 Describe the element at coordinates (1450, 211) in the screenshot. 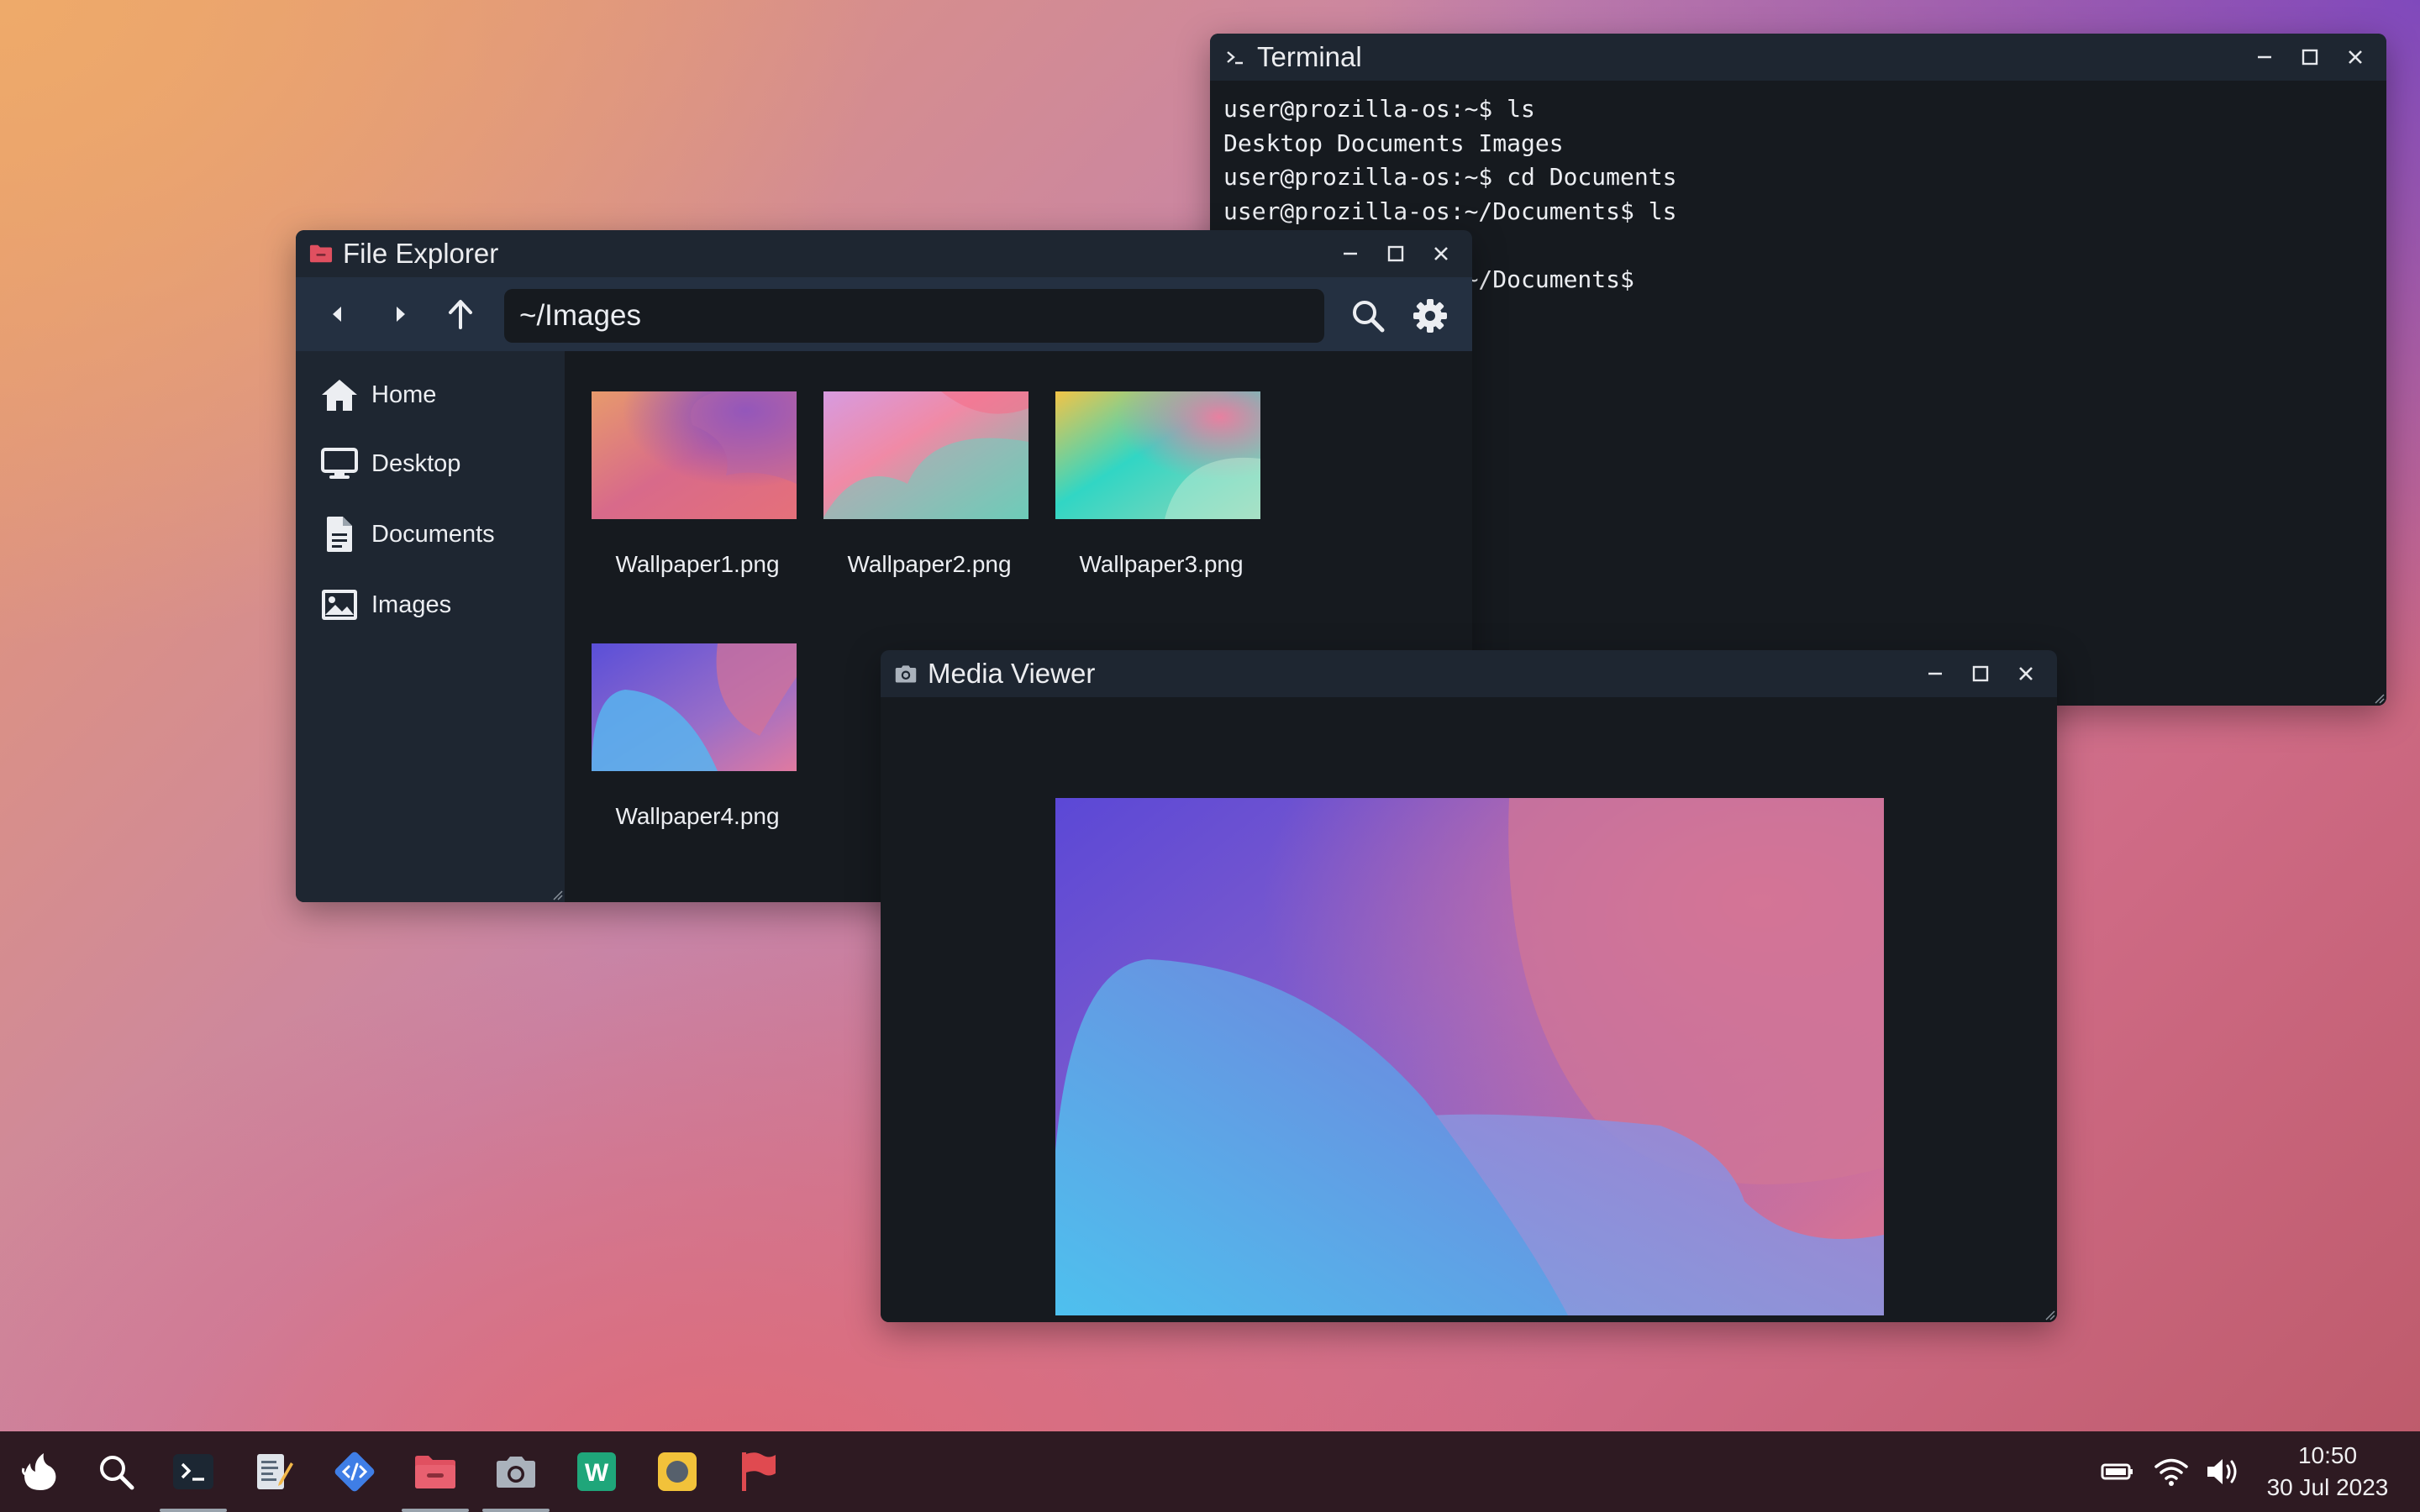

I see `terminal-line: user@prozilla-os:~/Documents$ ls` at that location.